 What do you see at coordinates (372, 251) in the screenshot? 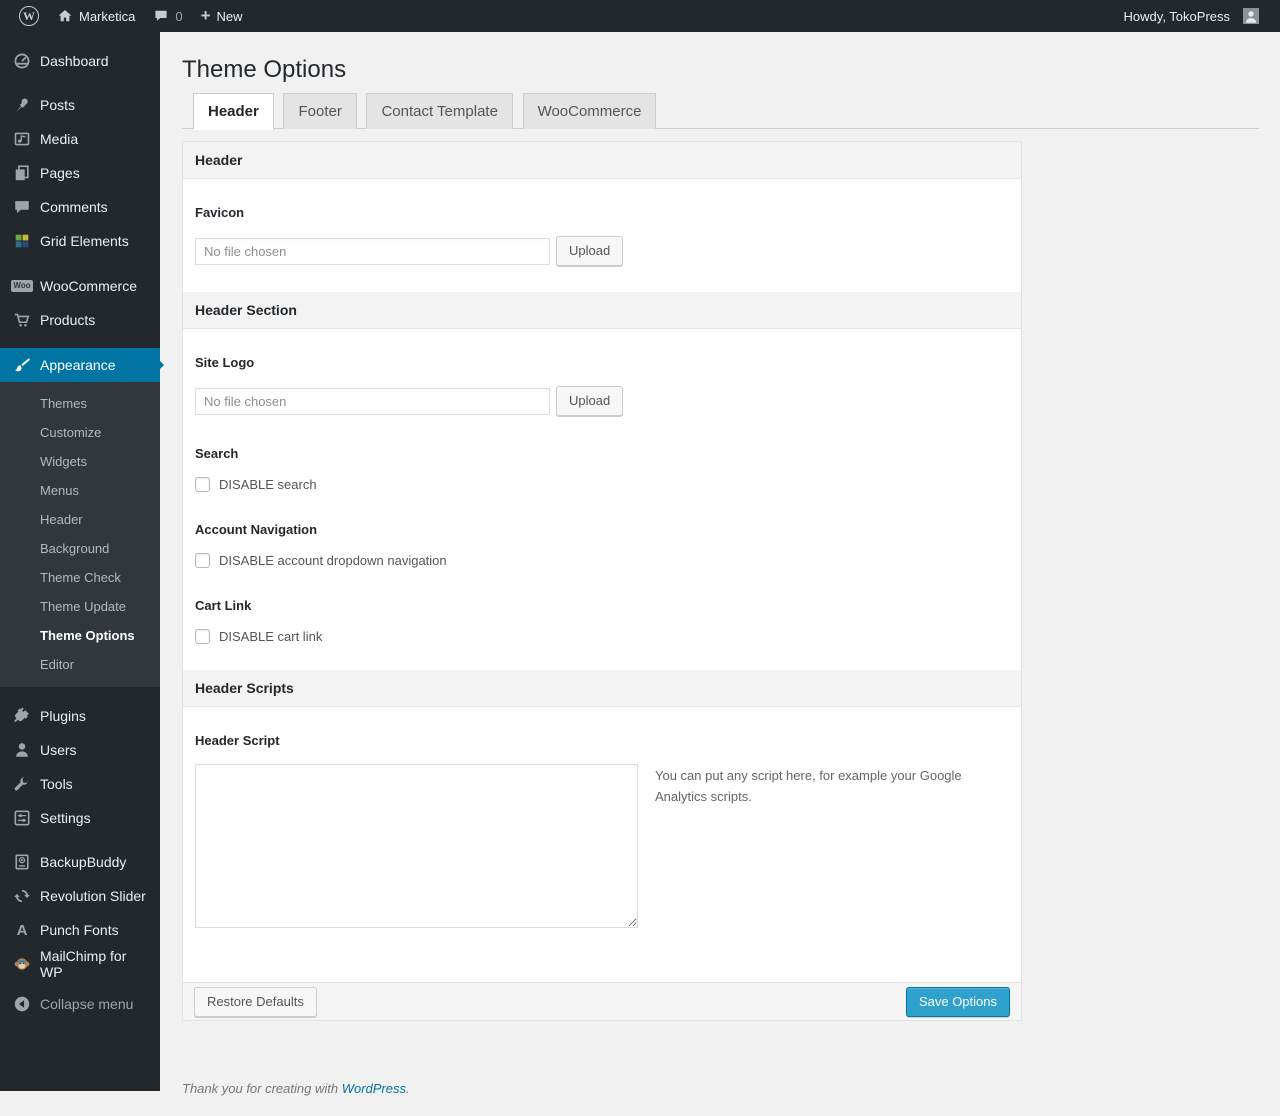
I see `favicon-file-input` at bounding box center [372, 251].